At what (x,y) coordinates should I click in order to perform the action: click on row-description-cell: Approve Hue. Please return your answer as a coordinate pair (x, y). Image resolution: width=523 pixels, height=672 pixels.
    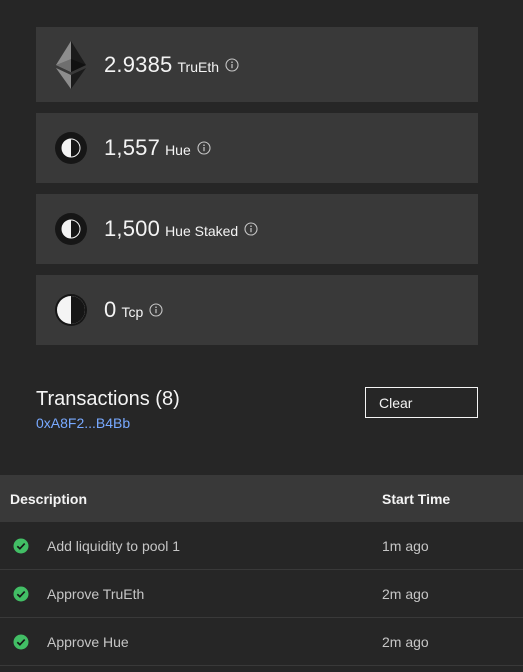
    Looking at the image, I should click on (186, 642).